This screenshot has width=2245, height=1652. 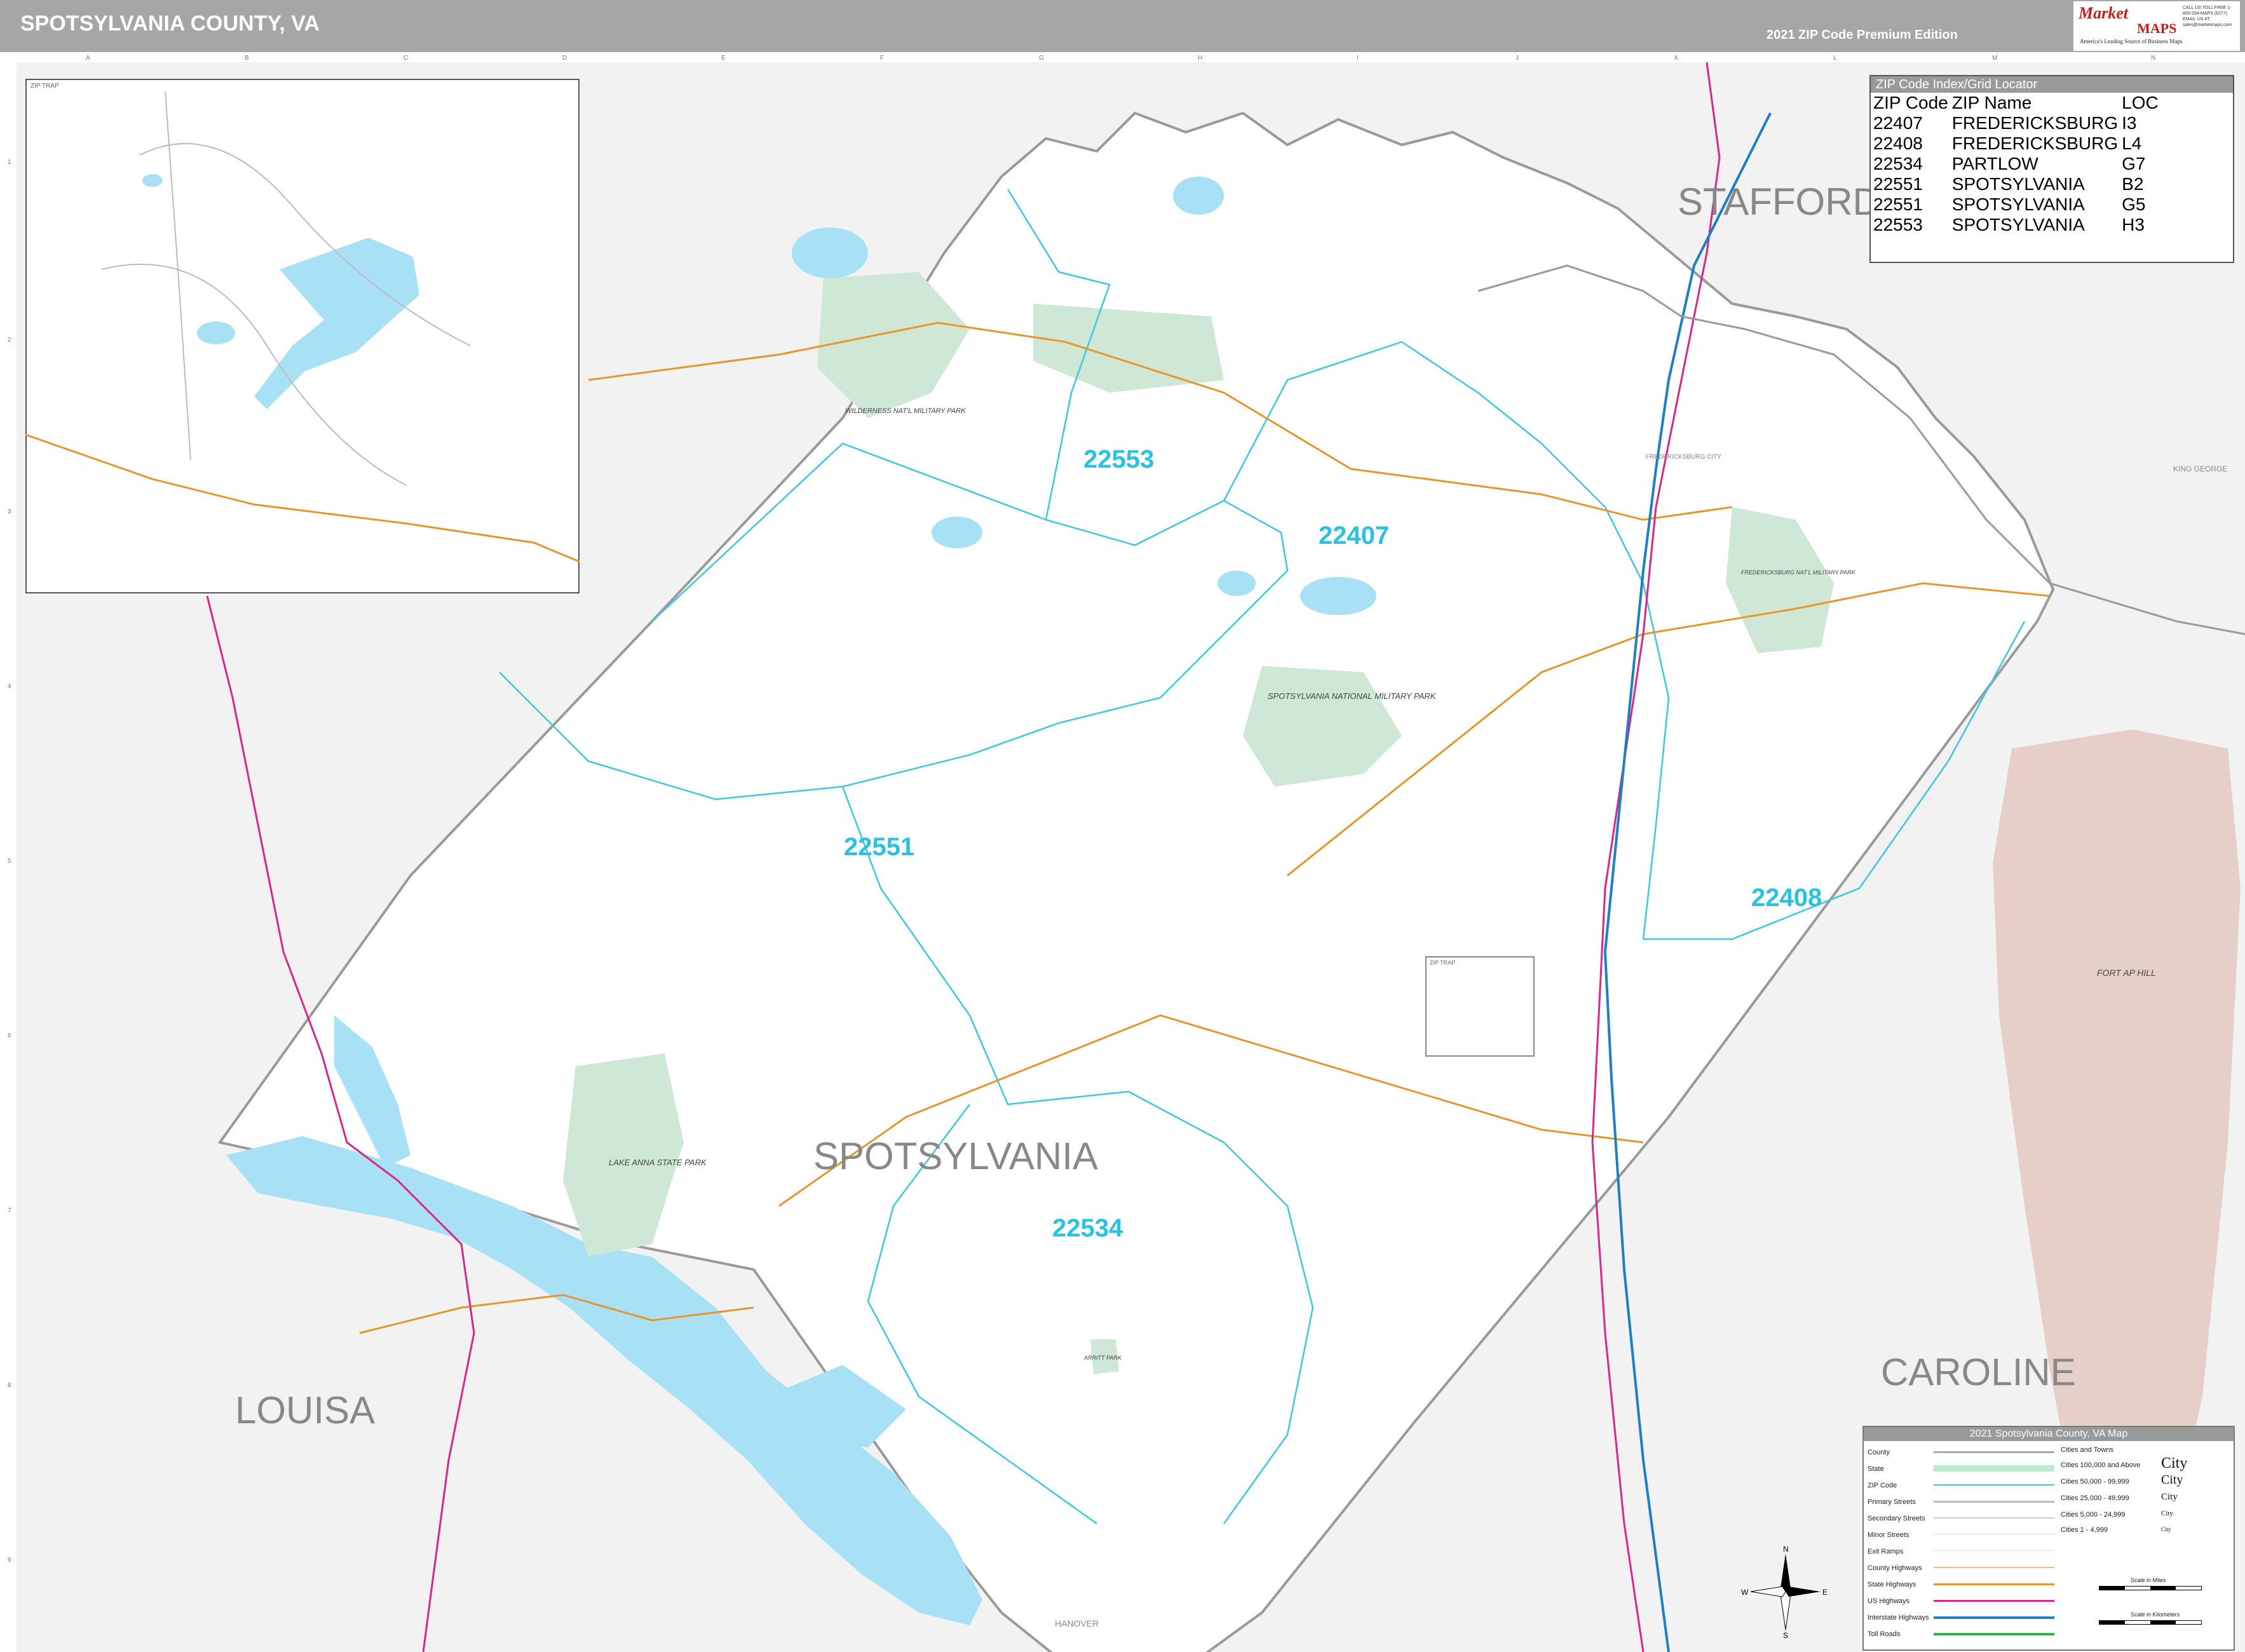 I want to click on legend-interstate: Interstate Highways, so click(x=1898, y=1618).